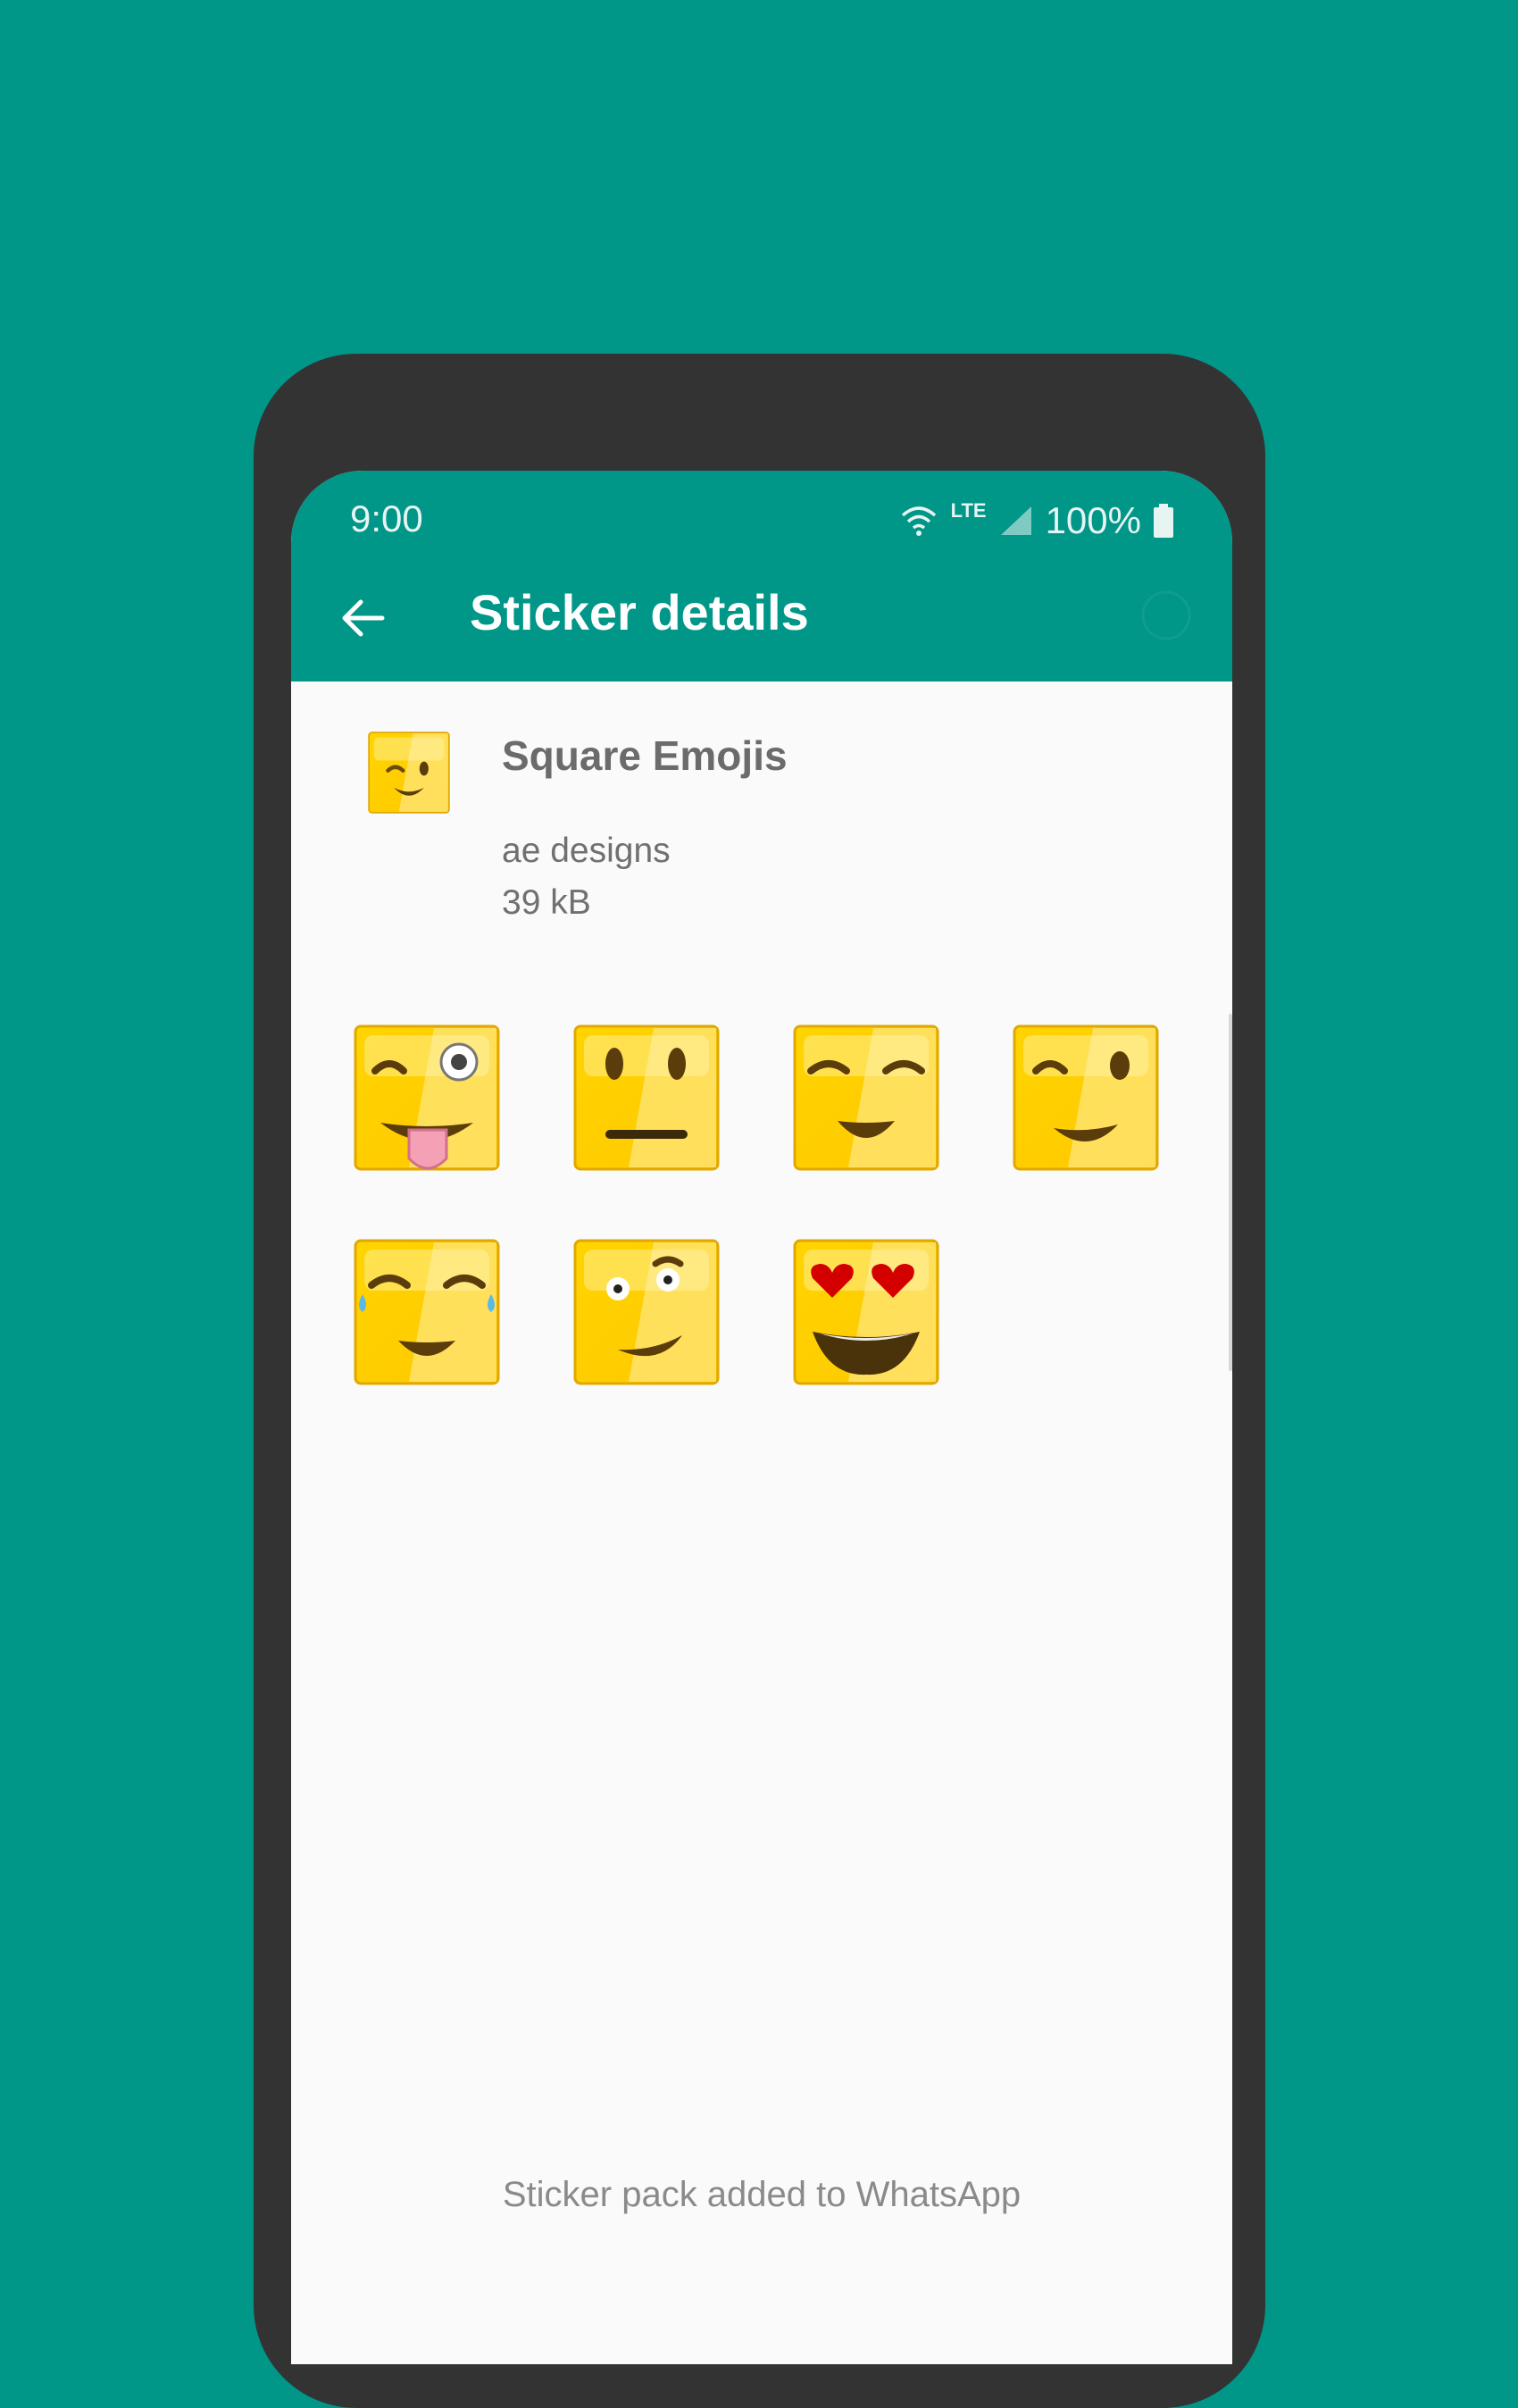 The image size is (1518, 2408). I want to click on pack-publisher: ae designs, so click(586, 851).